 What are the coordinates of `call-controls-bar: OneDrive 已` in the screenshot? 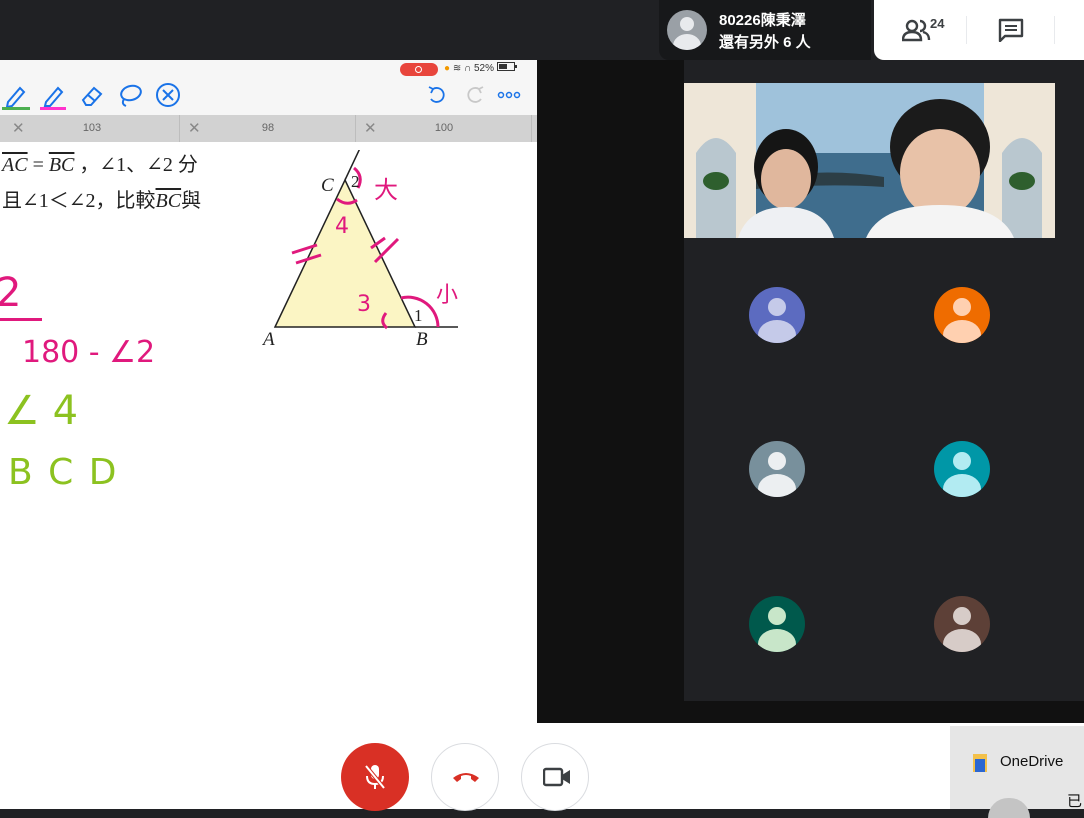 It's located at (542, 770).